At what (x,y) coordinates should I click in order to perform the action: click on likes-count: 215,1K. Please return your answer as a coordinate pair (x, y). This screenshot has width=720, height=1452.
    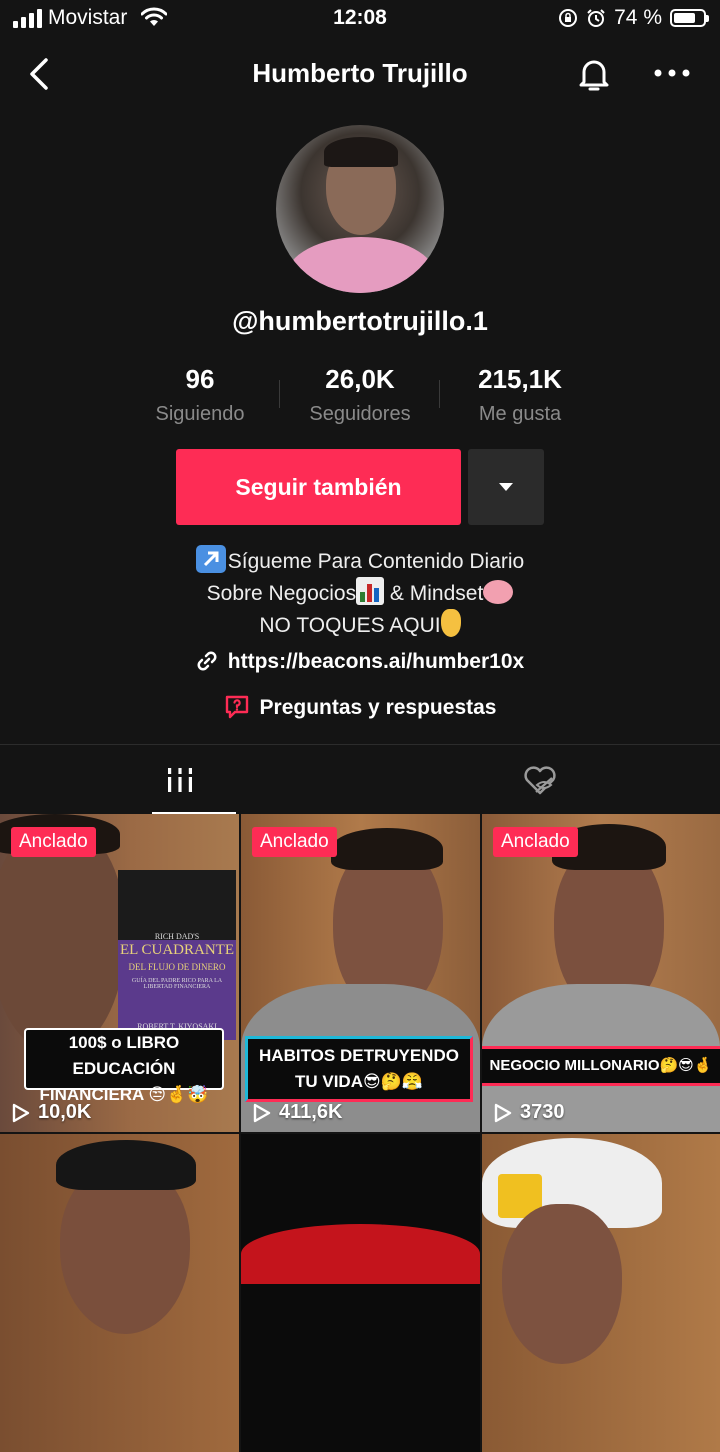
    Looking at the image, I should click on (520, 379).